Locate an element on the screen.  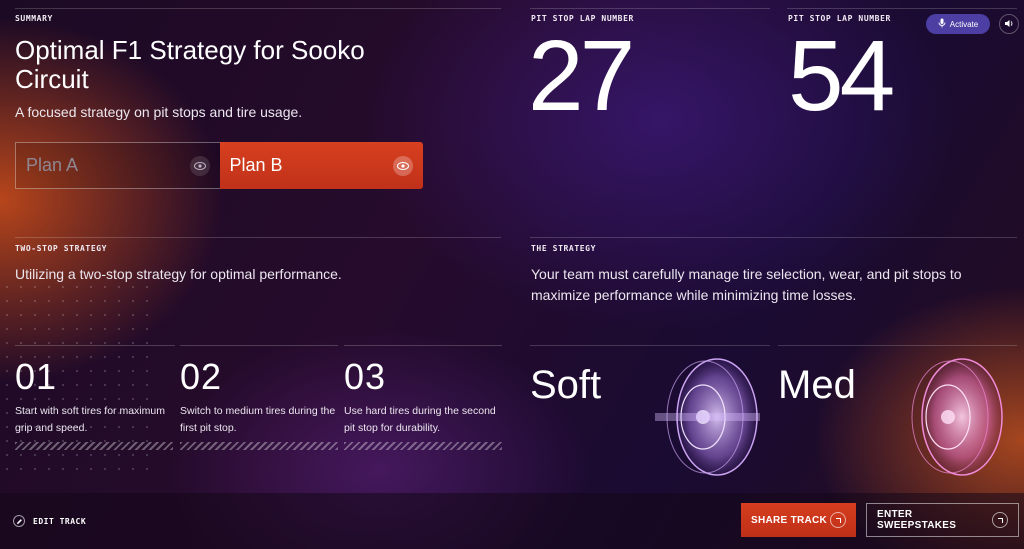
step-number: 01 is located at coordinates (36, 376).